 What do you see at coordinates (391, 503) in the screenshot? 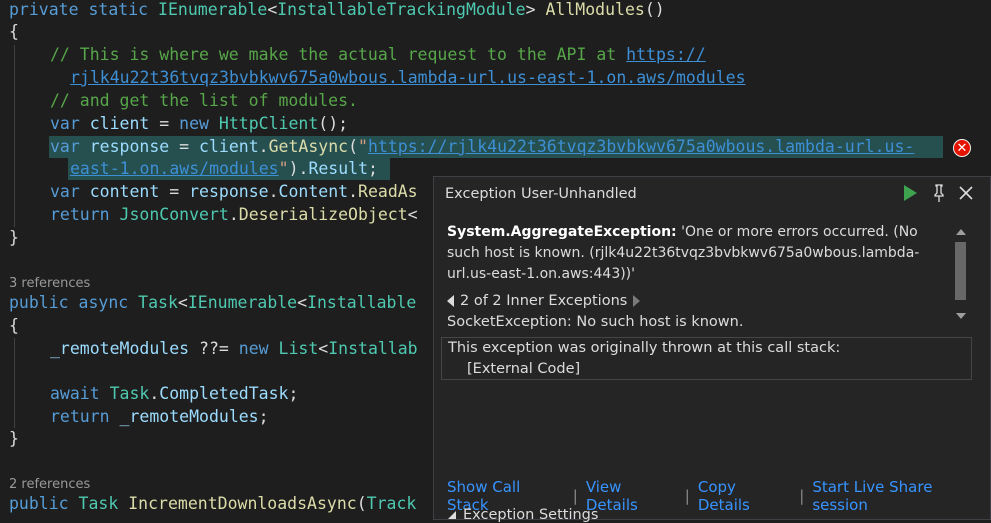
I see `type-name: Track` at bounding box center [391, 503].